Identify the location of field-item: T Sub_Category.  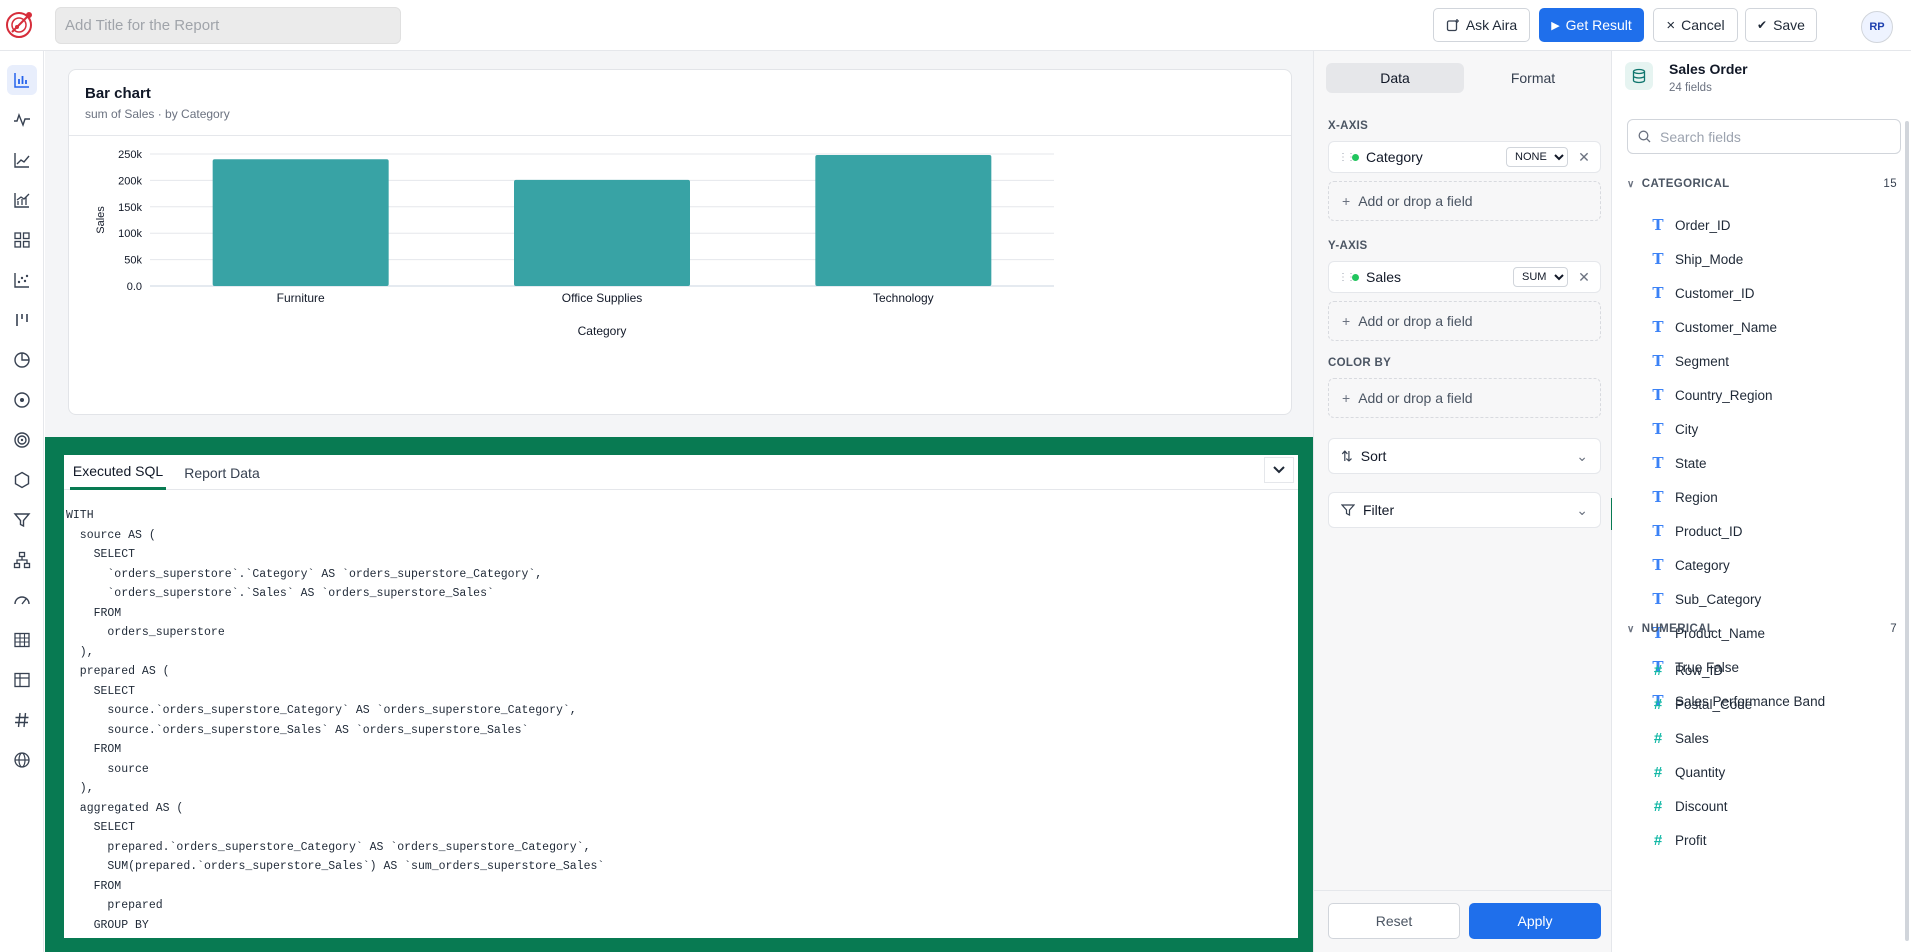
(1704, 599).